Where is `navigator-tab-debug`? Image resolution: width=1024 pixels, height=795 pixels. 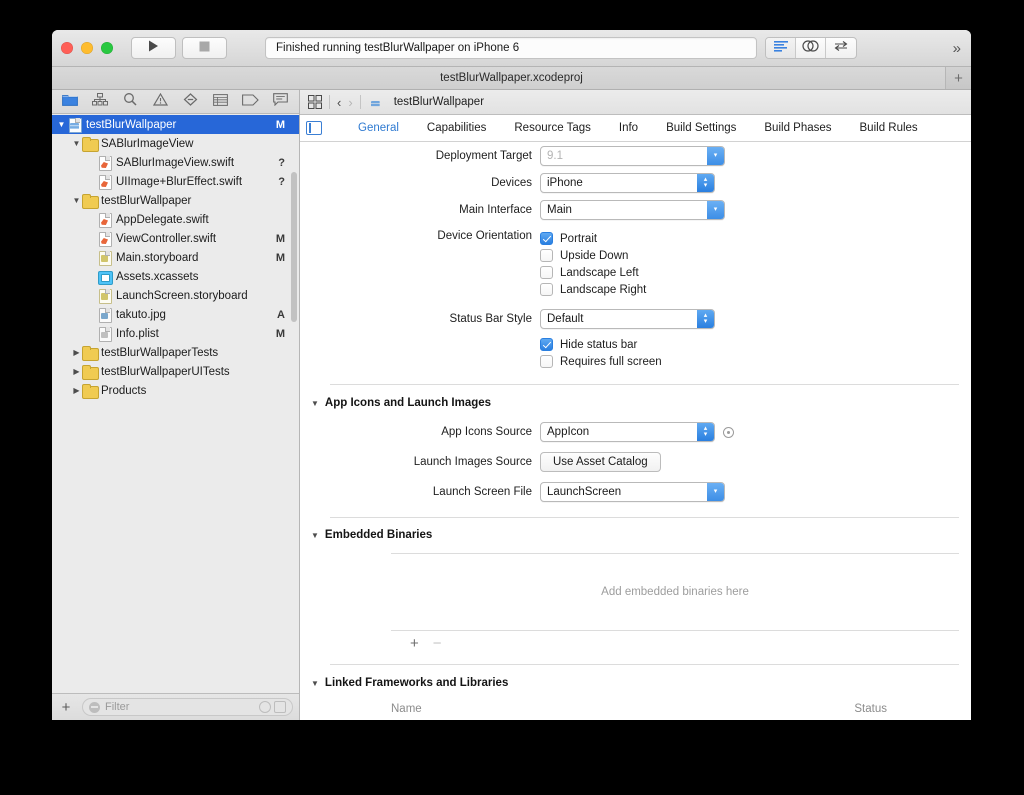 navigator-tab-debug is located at coordinates (220, 102).